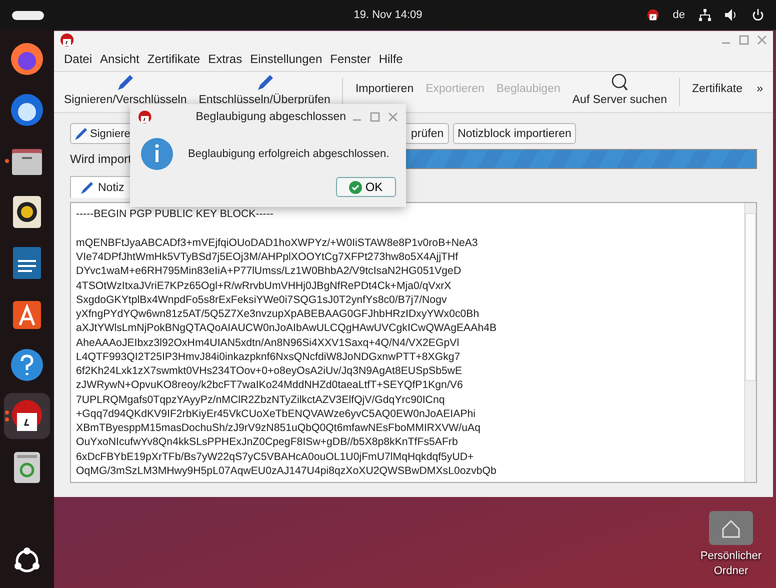 The width and height of the screenshot is (776, 588). Describe the element at coordinates (289, 154) in the screenshot. I see `dialog-message: Beglaubigung erfolgreich abgeschlossen.` at that location.